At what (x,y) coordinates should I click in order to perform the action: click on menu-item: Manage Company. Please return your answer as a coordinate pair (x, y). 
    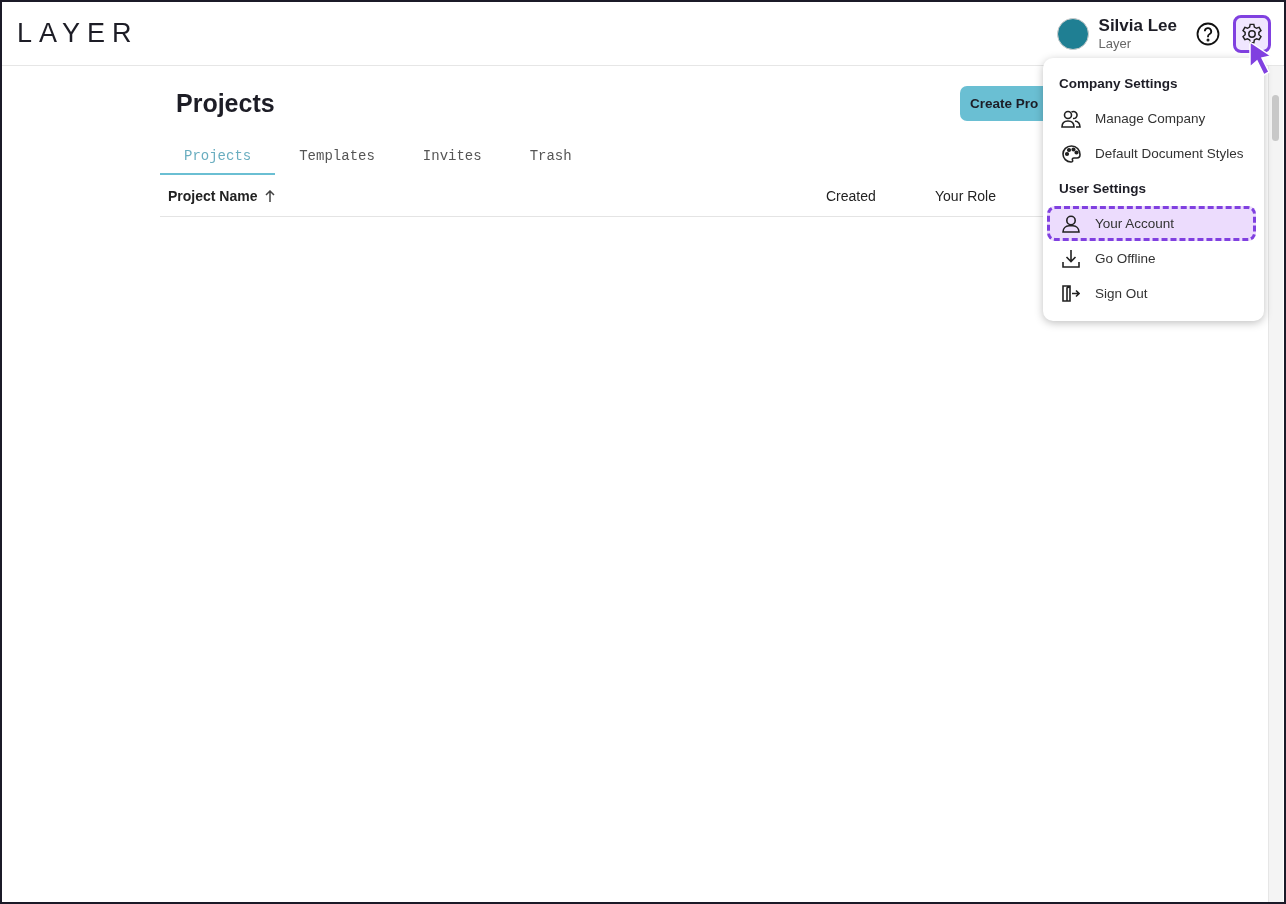
    Looking at the image, I should click on (1151, 118).